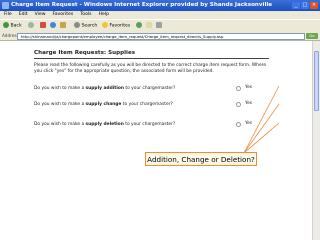  I want to click on pointer-to-addition, so click(261, 119).